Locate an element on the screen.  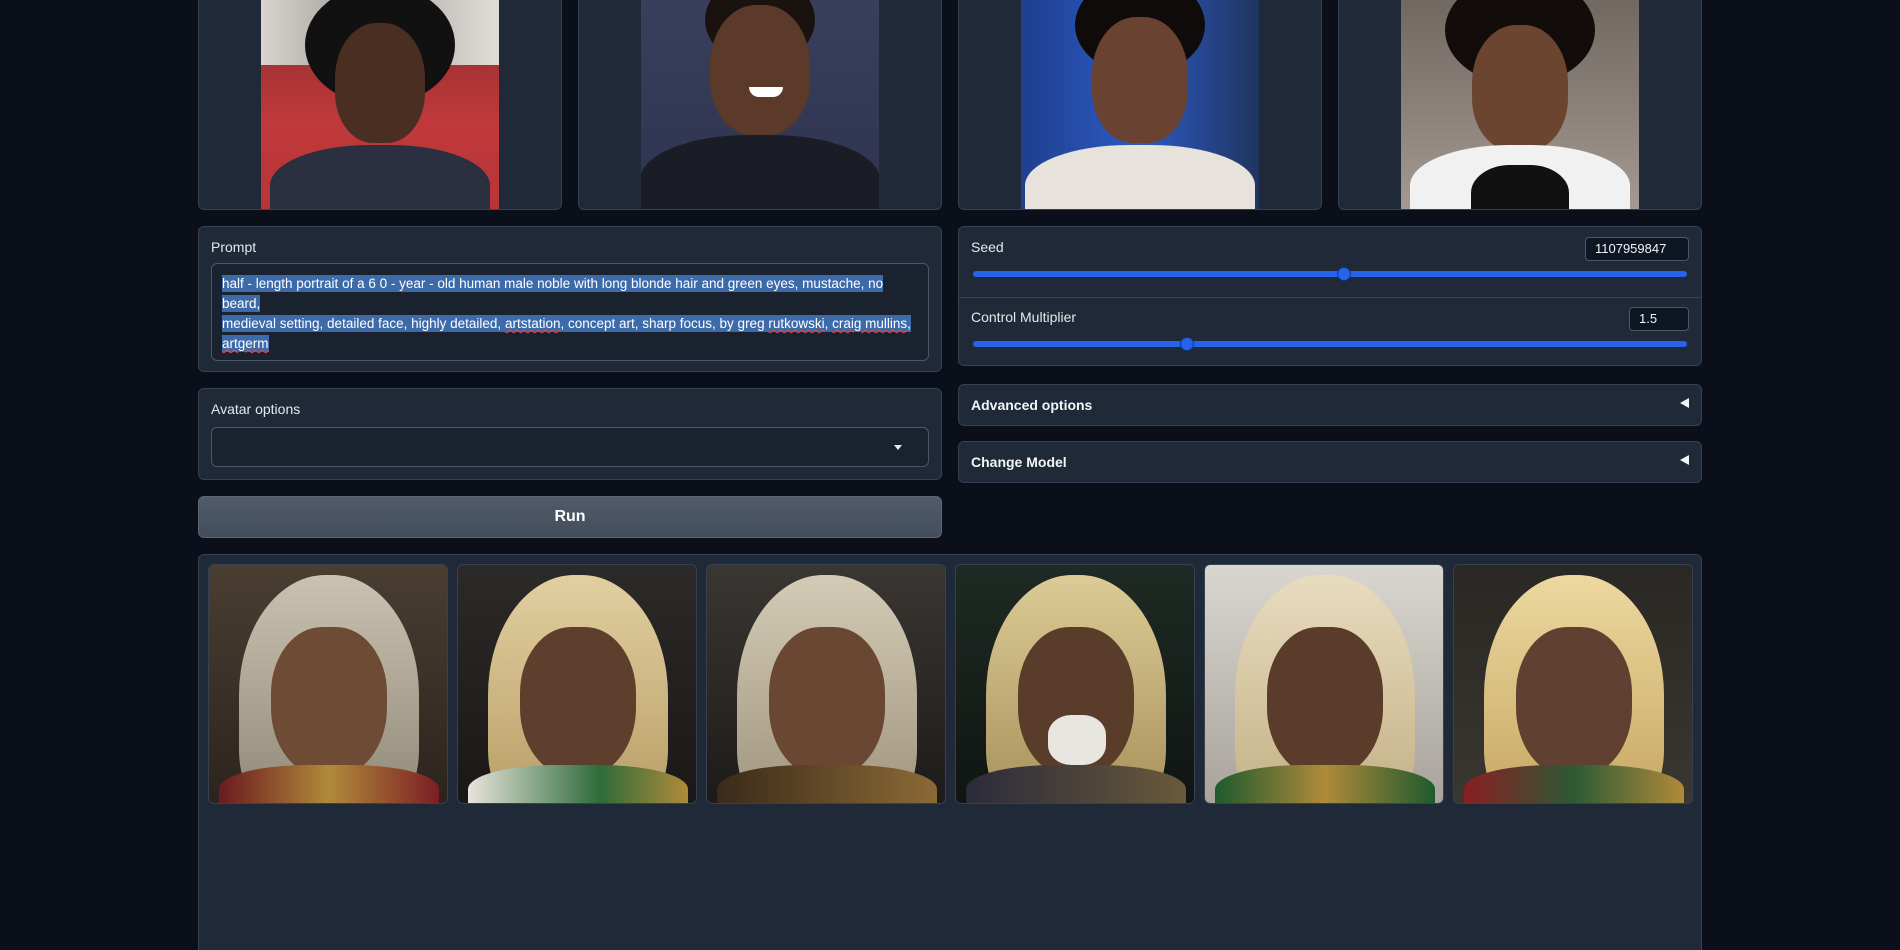
chevron-down-icon is located at coordinates (898, 447).